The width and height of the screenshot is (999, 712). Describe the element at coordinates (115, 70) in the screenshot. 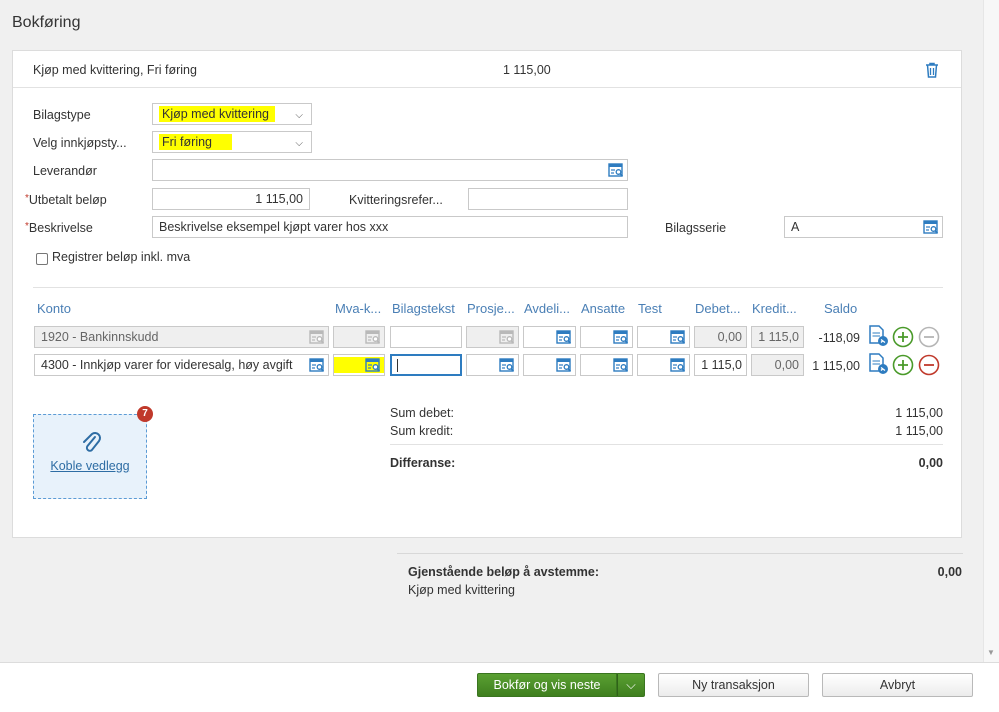

I see `transaction-title: Kjøp med kvittering, Fri føring` at that location.